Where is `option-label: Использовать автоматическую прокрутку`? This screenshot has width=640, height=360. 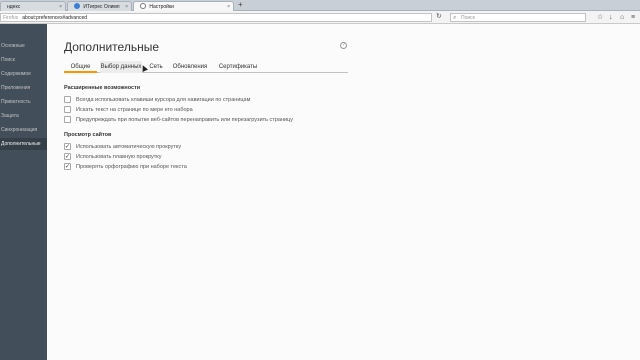
option-label: Использовать автоматическую прокрутку is located at coordinates (129, 147).